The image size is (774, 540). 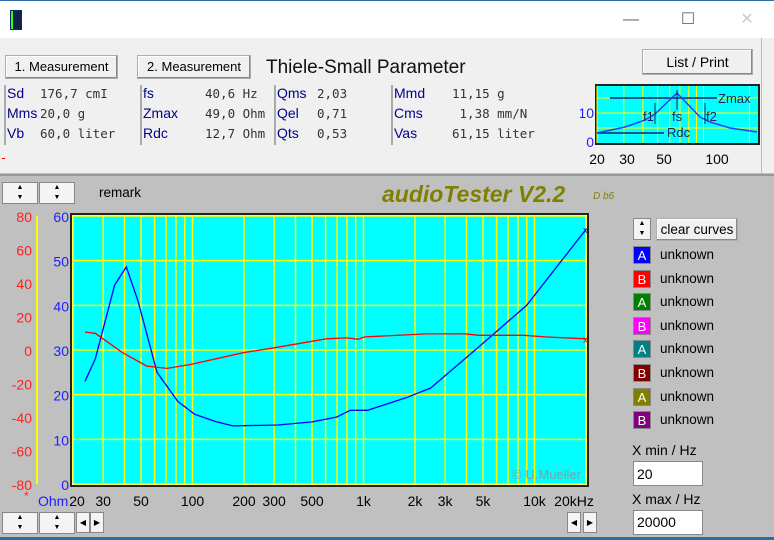 I want to click on copyright-label: © U.Mueller, so click(x=546, y=474).